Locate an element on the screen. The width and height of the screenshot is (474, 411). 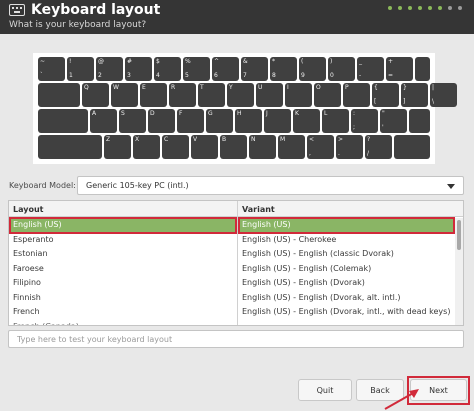
list-item: English (US) - English (Colemak) is located at coordinates (346, 269).